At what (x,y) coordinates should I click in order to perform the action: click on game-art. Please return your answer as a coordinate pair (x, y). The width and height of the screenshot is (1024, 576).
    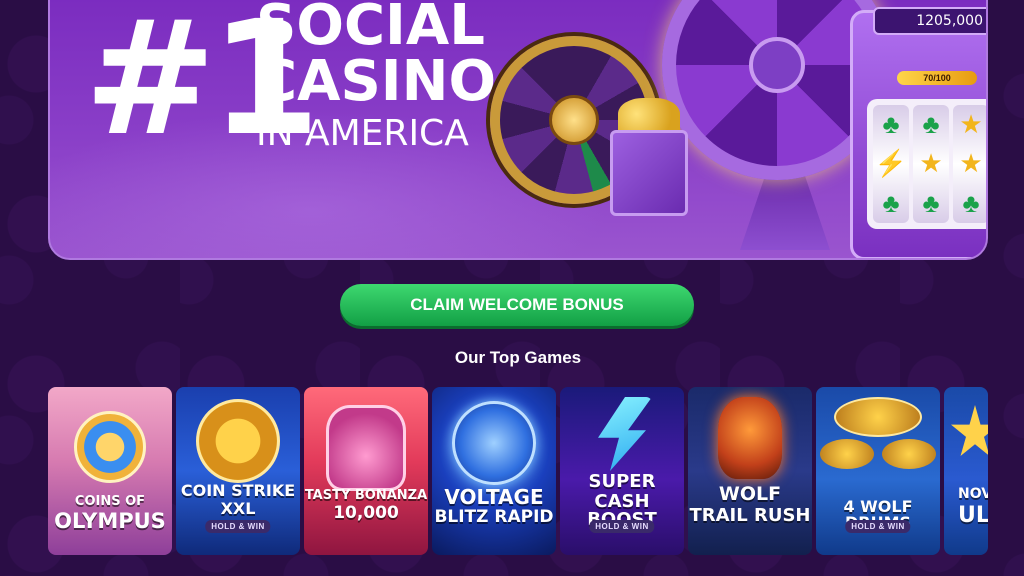
    Looking at the image, I should click on (966, 471).